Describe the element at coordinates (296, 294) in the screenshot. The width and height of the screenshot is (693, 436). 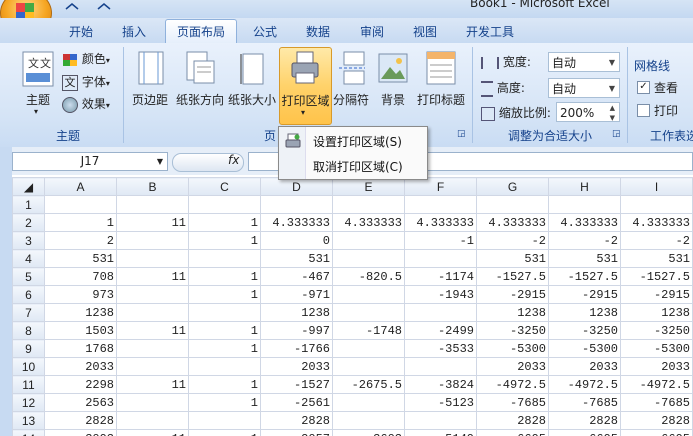
I see `cell: -971` at that location.